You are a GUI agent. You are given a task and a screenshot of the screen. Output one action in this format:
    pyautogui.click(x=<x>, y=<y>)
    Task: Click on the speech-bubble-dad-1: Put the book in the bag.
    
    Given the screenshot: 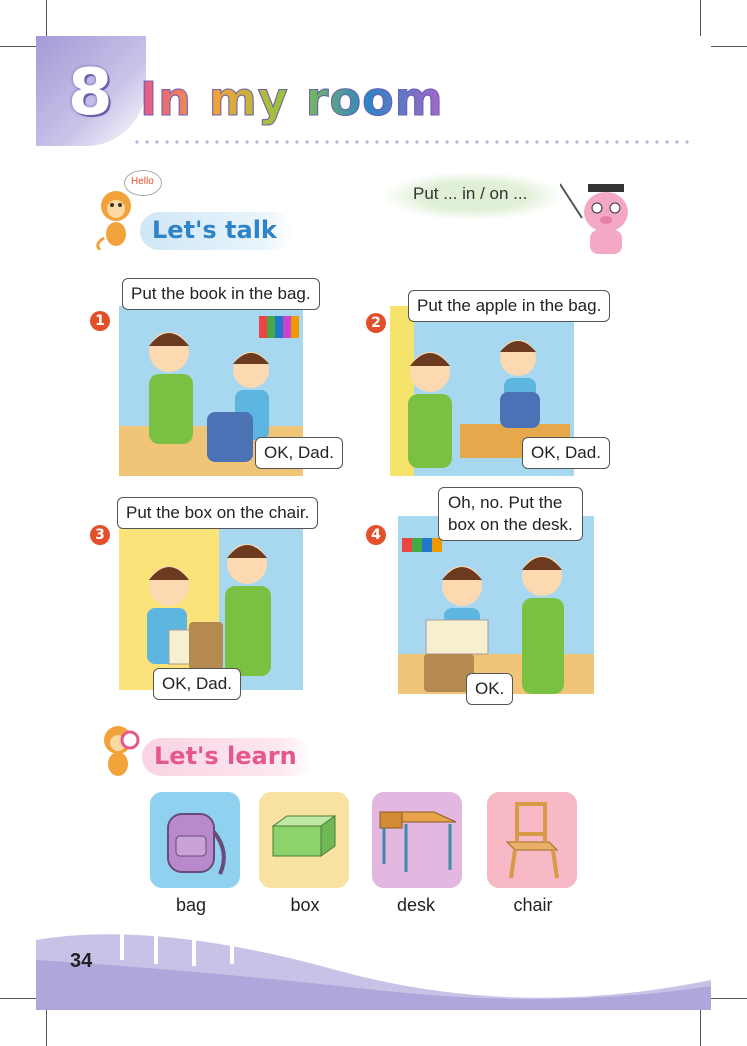 What is the action you would take?
    pyautogui.click(x=221, y=294)
    